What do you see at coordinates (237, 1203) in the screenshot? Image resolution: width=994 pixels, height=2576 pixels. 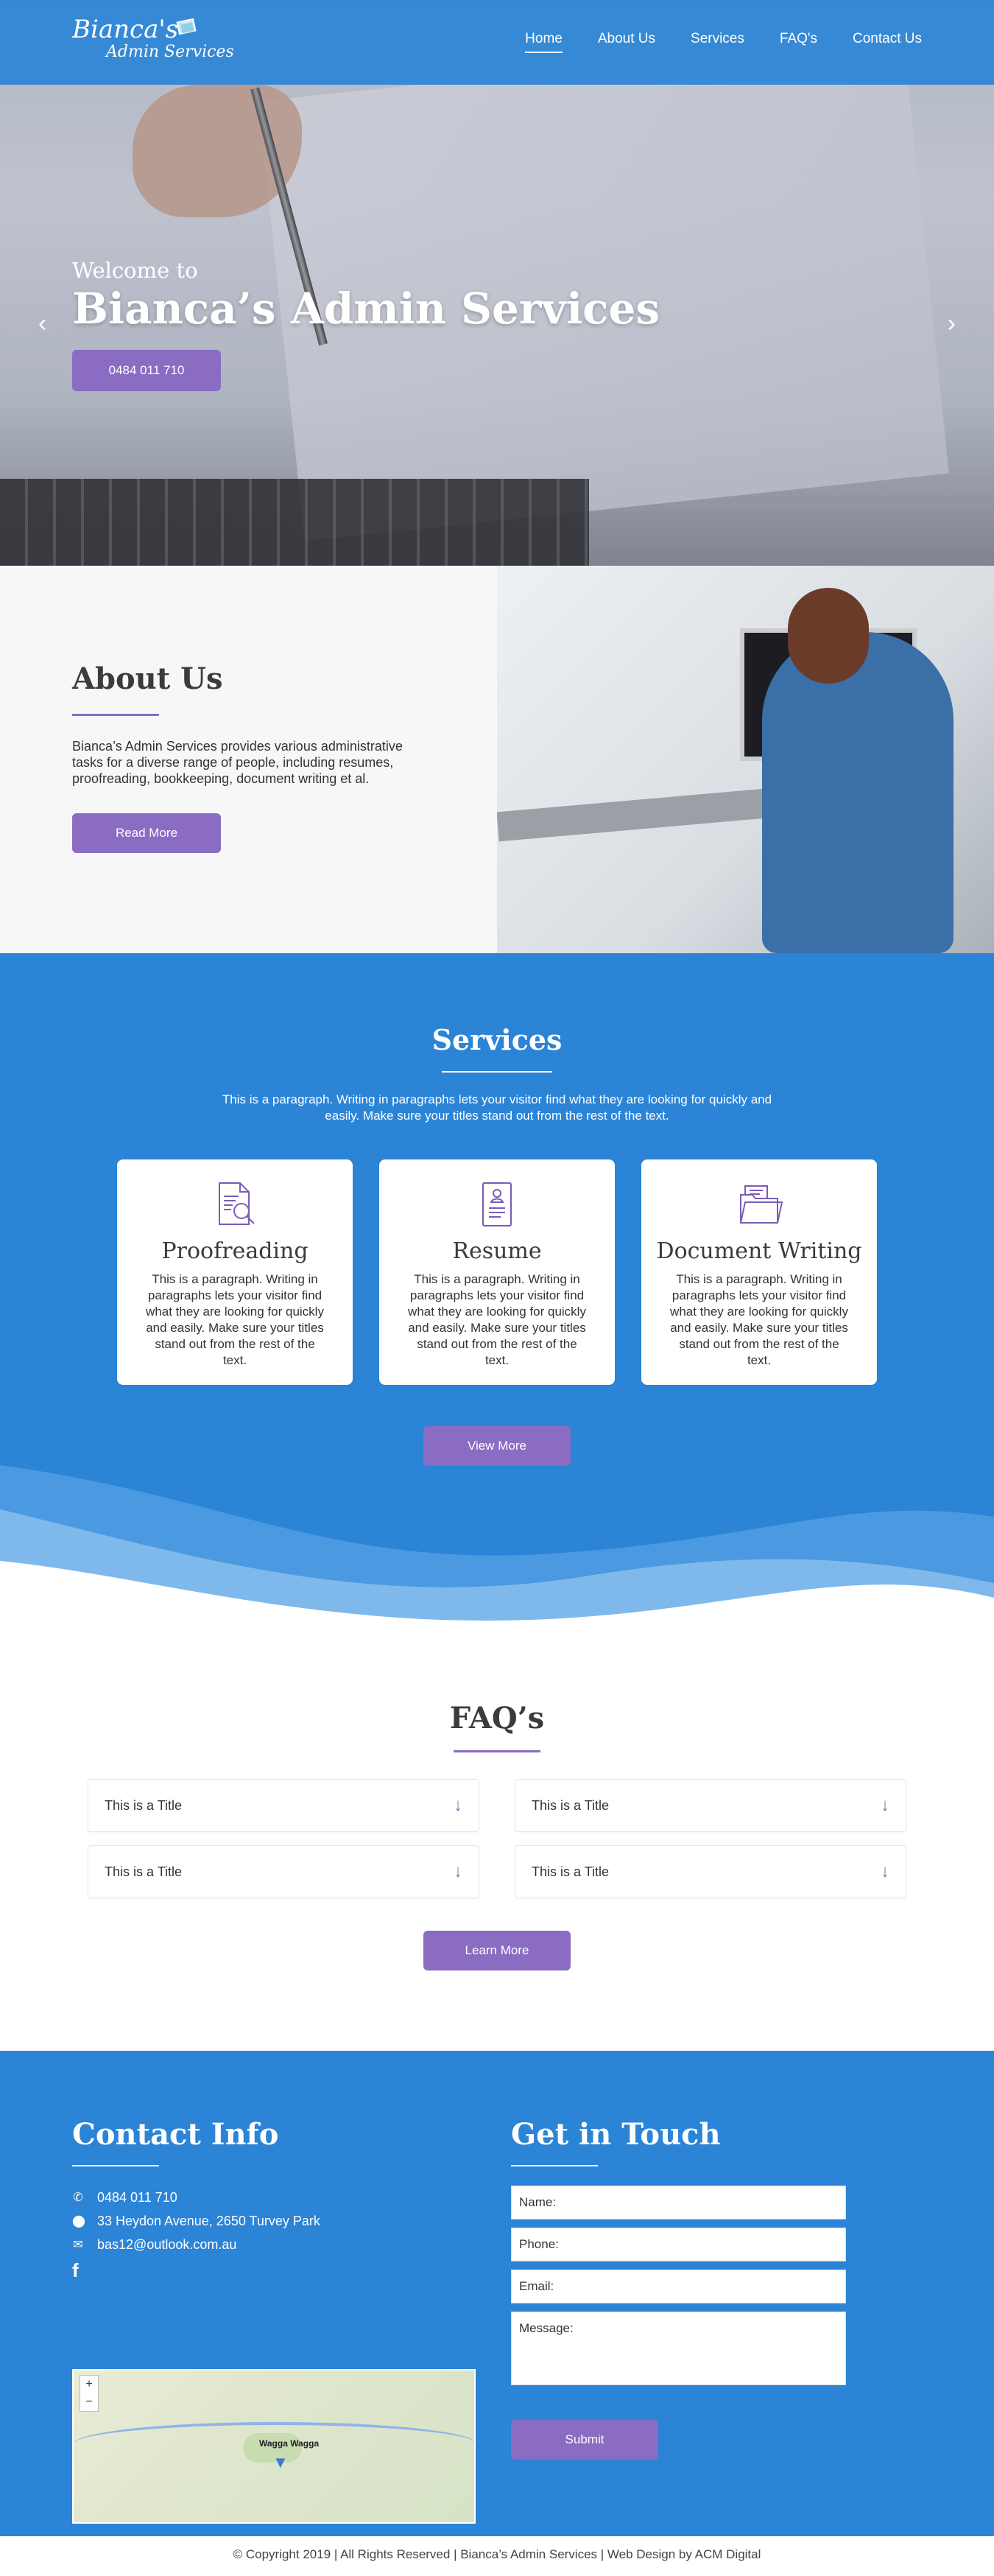 I see `proofreading-icon` at bounding box center [237, 1203].